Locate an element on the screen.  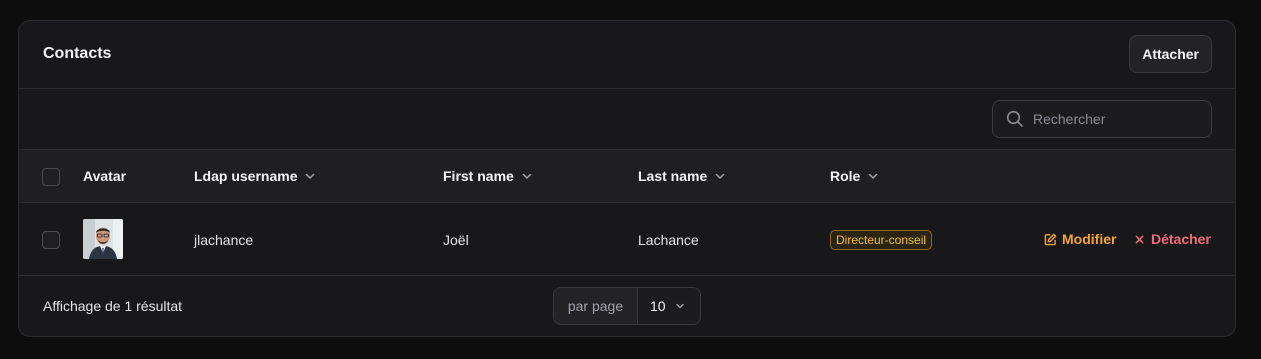
per-page-selector: par page 10 is located at coordinates (627, 306).